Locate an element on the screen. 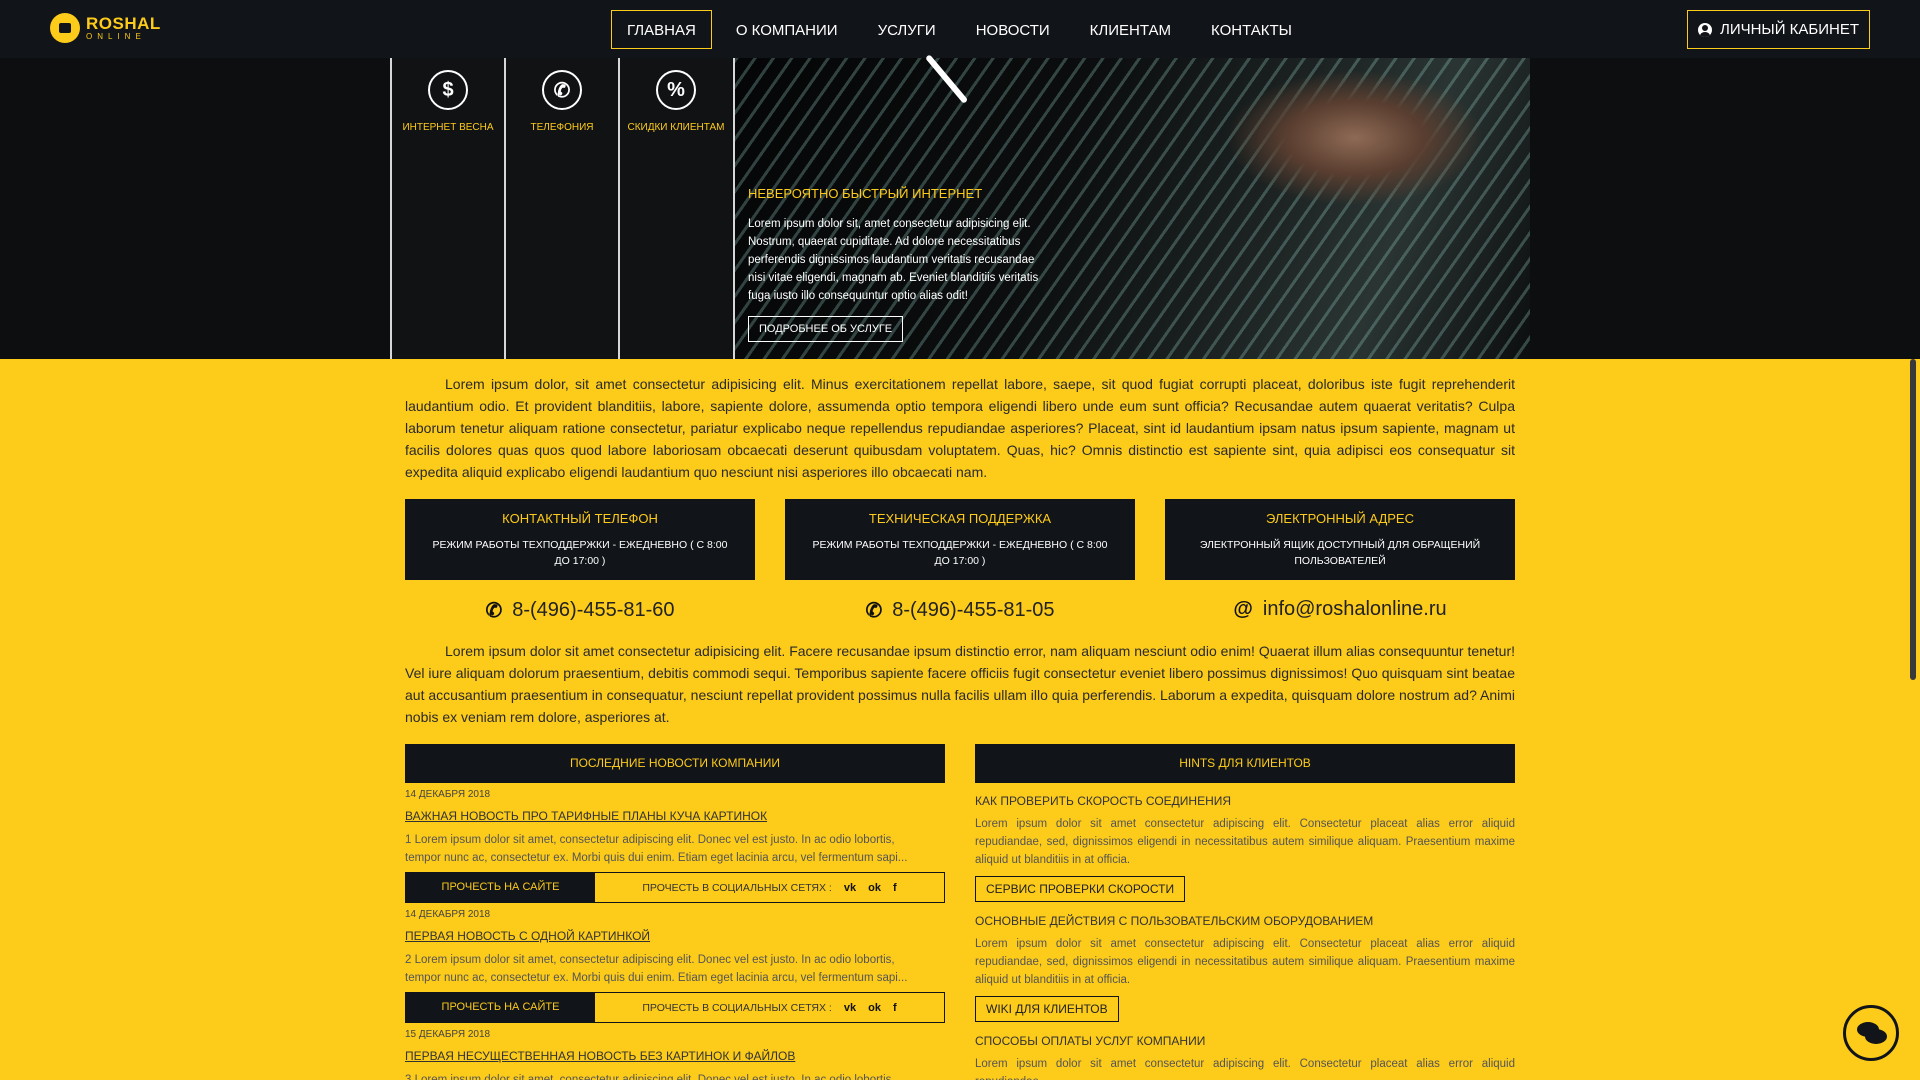 The height and width of the screenshot is (1080, 1920). logo: ROSHAL ONLINE is located at coordinates (105, 28).